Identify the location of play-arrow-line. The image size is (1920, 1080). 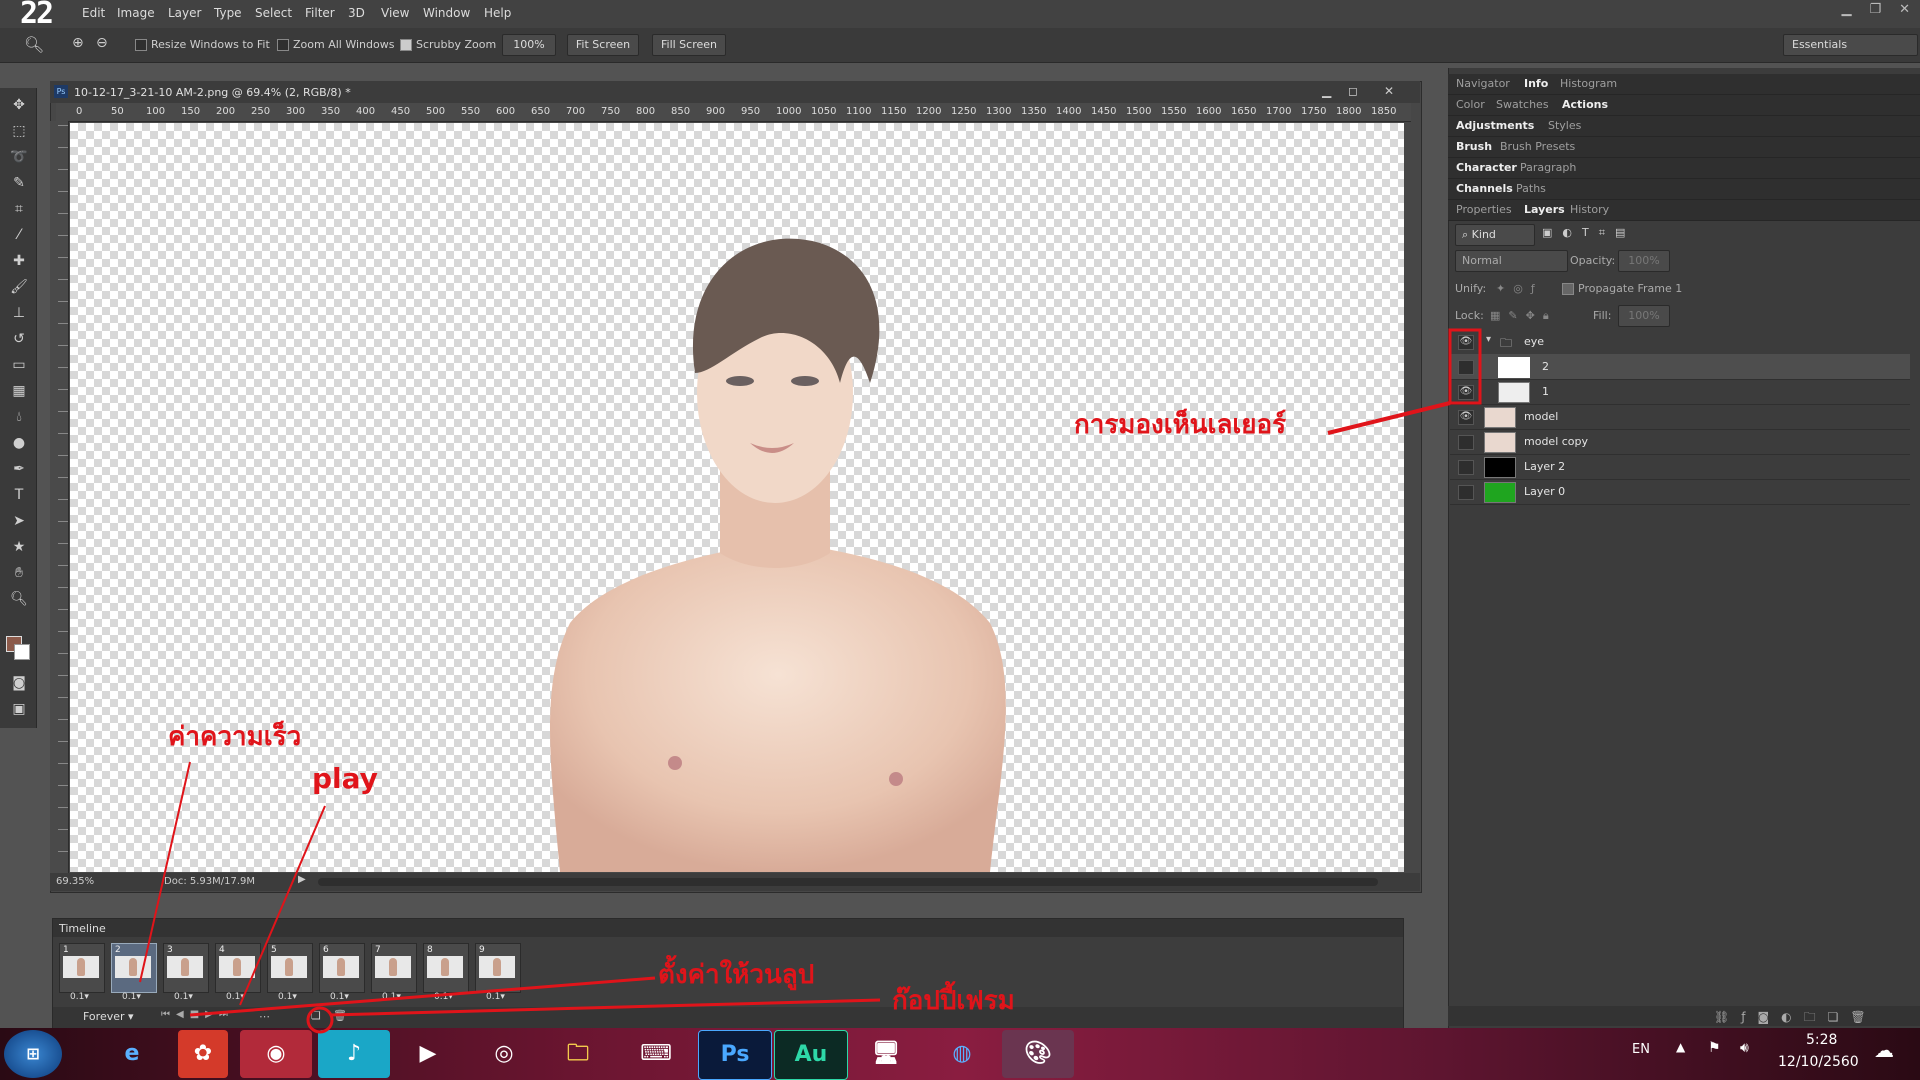
(282, 905).